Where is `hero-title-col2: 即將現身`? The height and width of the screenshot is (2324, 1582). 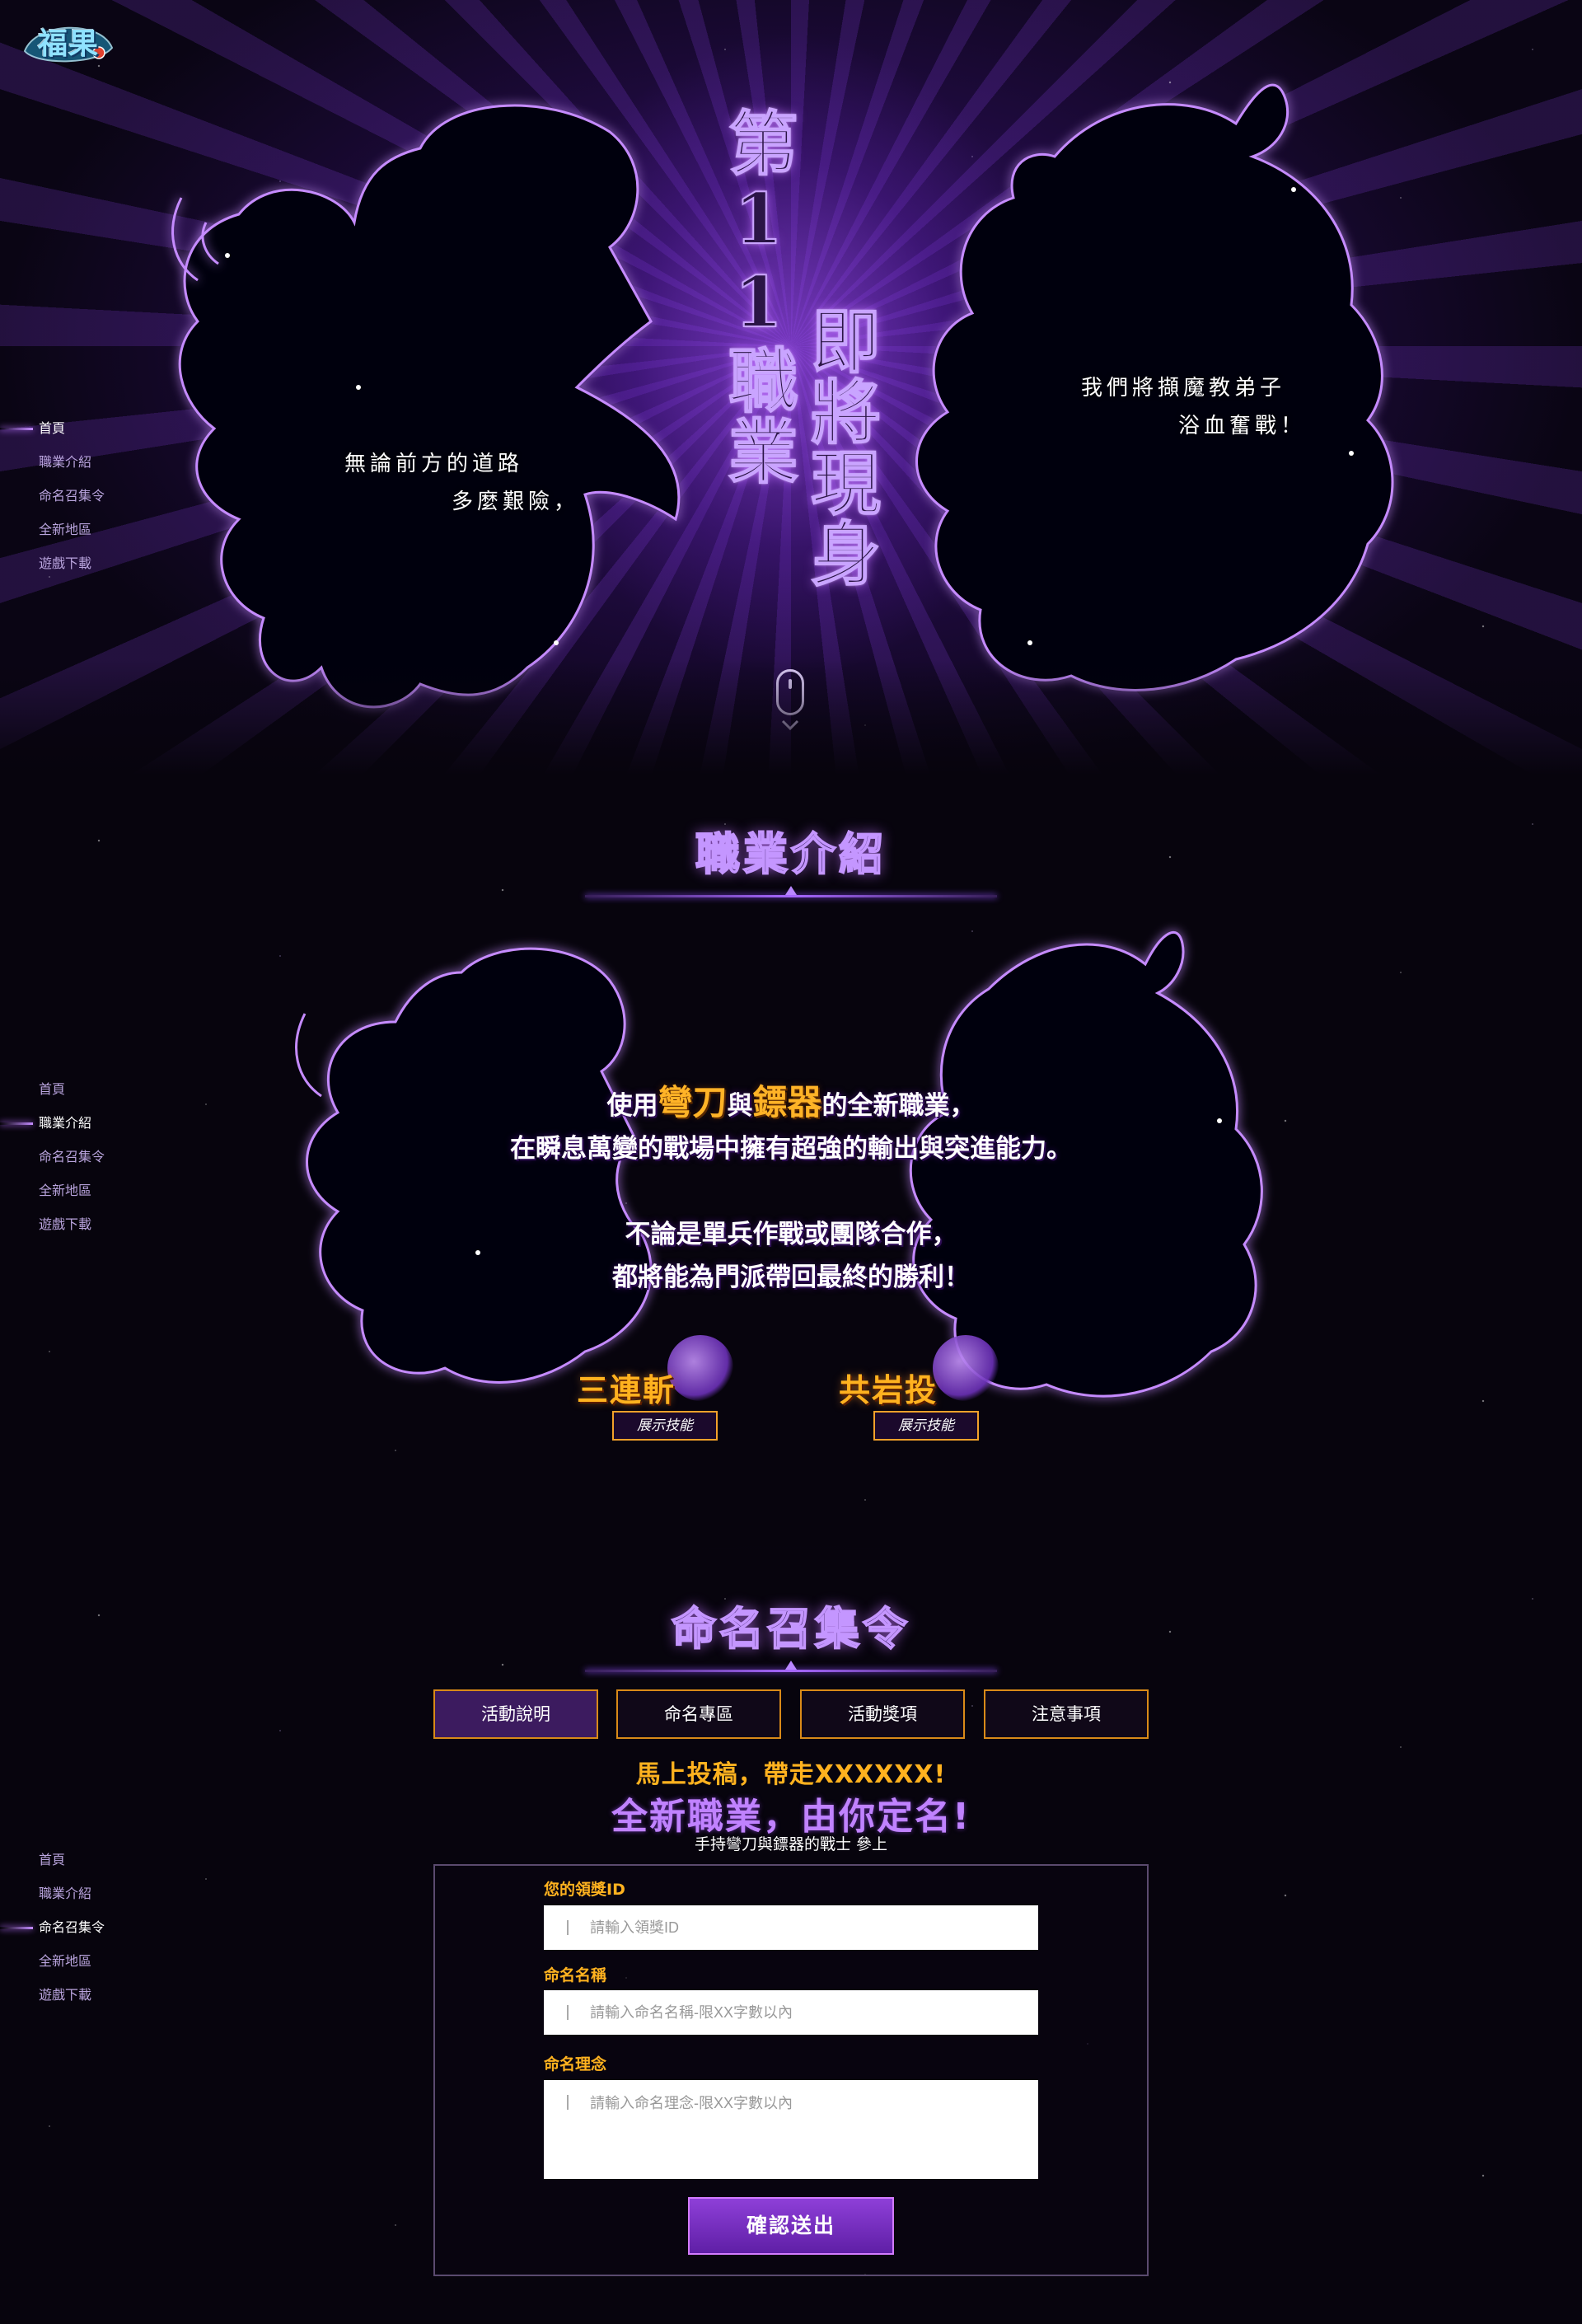 hero-title-col2: 即將現身 is located at coordinates (840, 447).